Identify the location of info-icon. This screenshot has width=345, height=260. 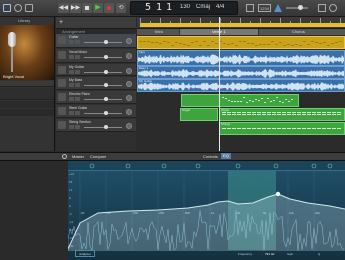
(64, 156).